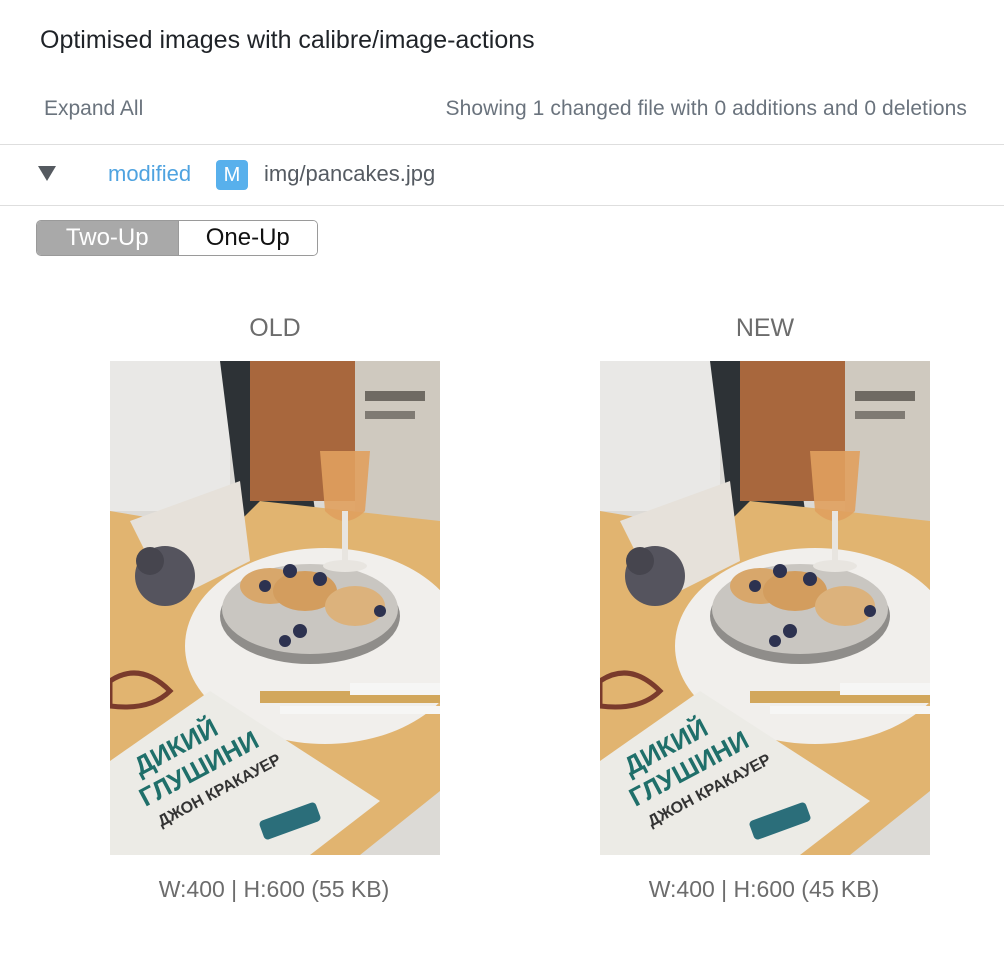 The height and width of the screenshot is (954, 1004). What do you see at coordinates (764, 889) in the screenshot?
I see `new-image-meta: W:400 | H:600 (45 KB)` at bounding box center [764, 889].